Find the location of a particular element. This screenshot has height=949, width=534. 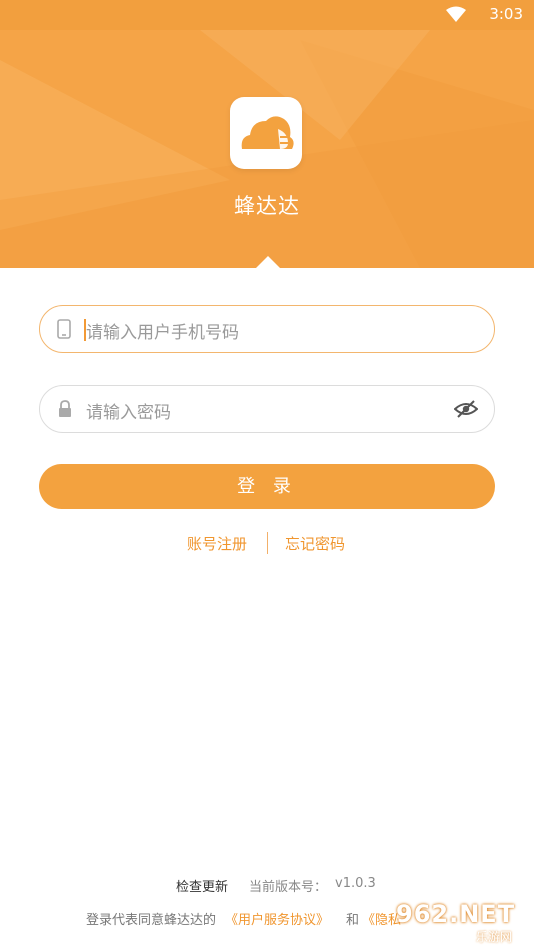

agreement-and: 和 is located at coordinates (353, 920).